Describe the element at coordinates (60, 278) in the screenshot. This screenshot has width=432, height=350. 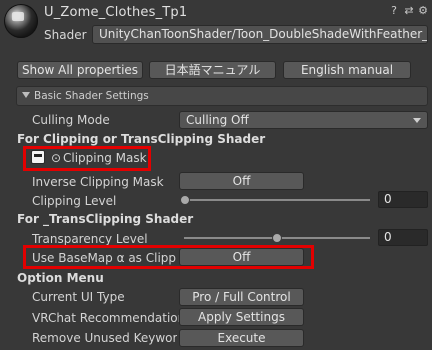
I see `section-option-menu-header: Option Menu` at that location.